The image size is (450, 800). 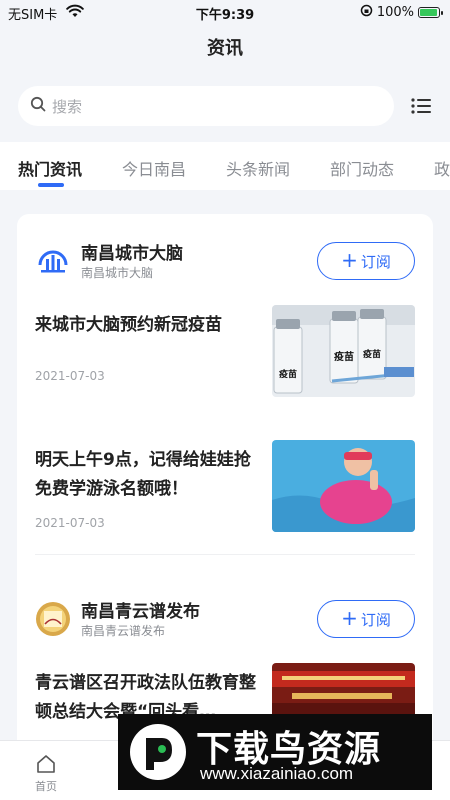 What do you see at coordinates (225, 263) in the screenshot?
I see `channel-header: 南昌城市大脑 南昌城市大脑 + 订阅` at bounding box center [225, 263].